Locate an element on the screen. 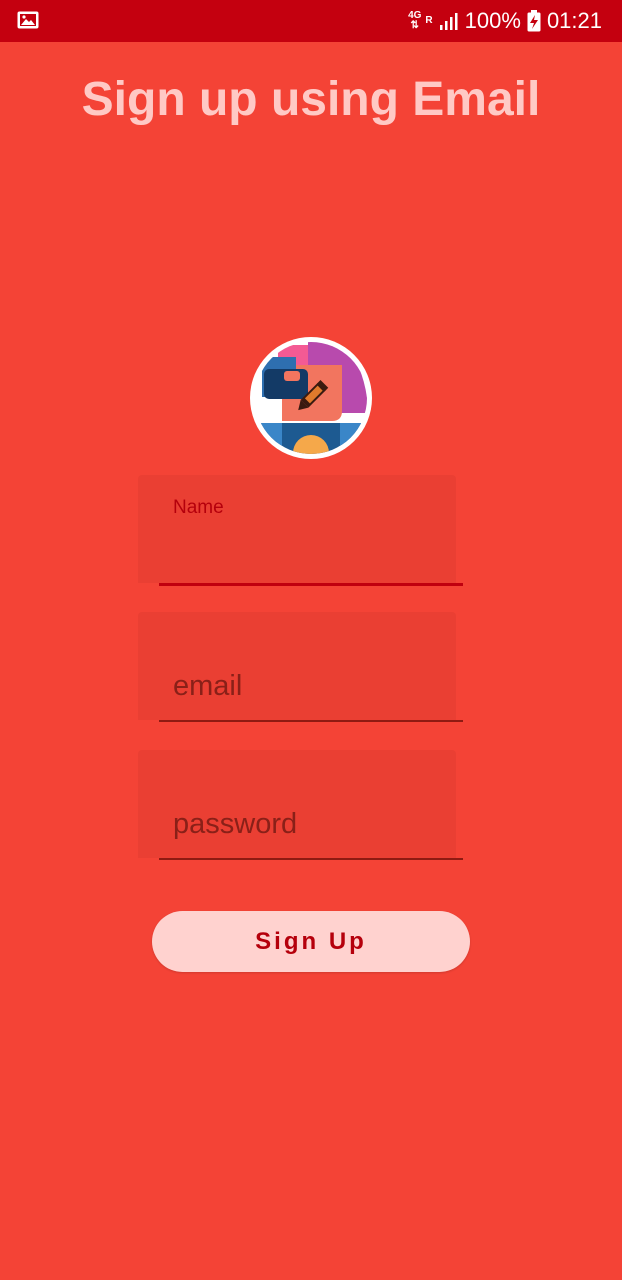  email-underline is located at coordinates (311, 721).